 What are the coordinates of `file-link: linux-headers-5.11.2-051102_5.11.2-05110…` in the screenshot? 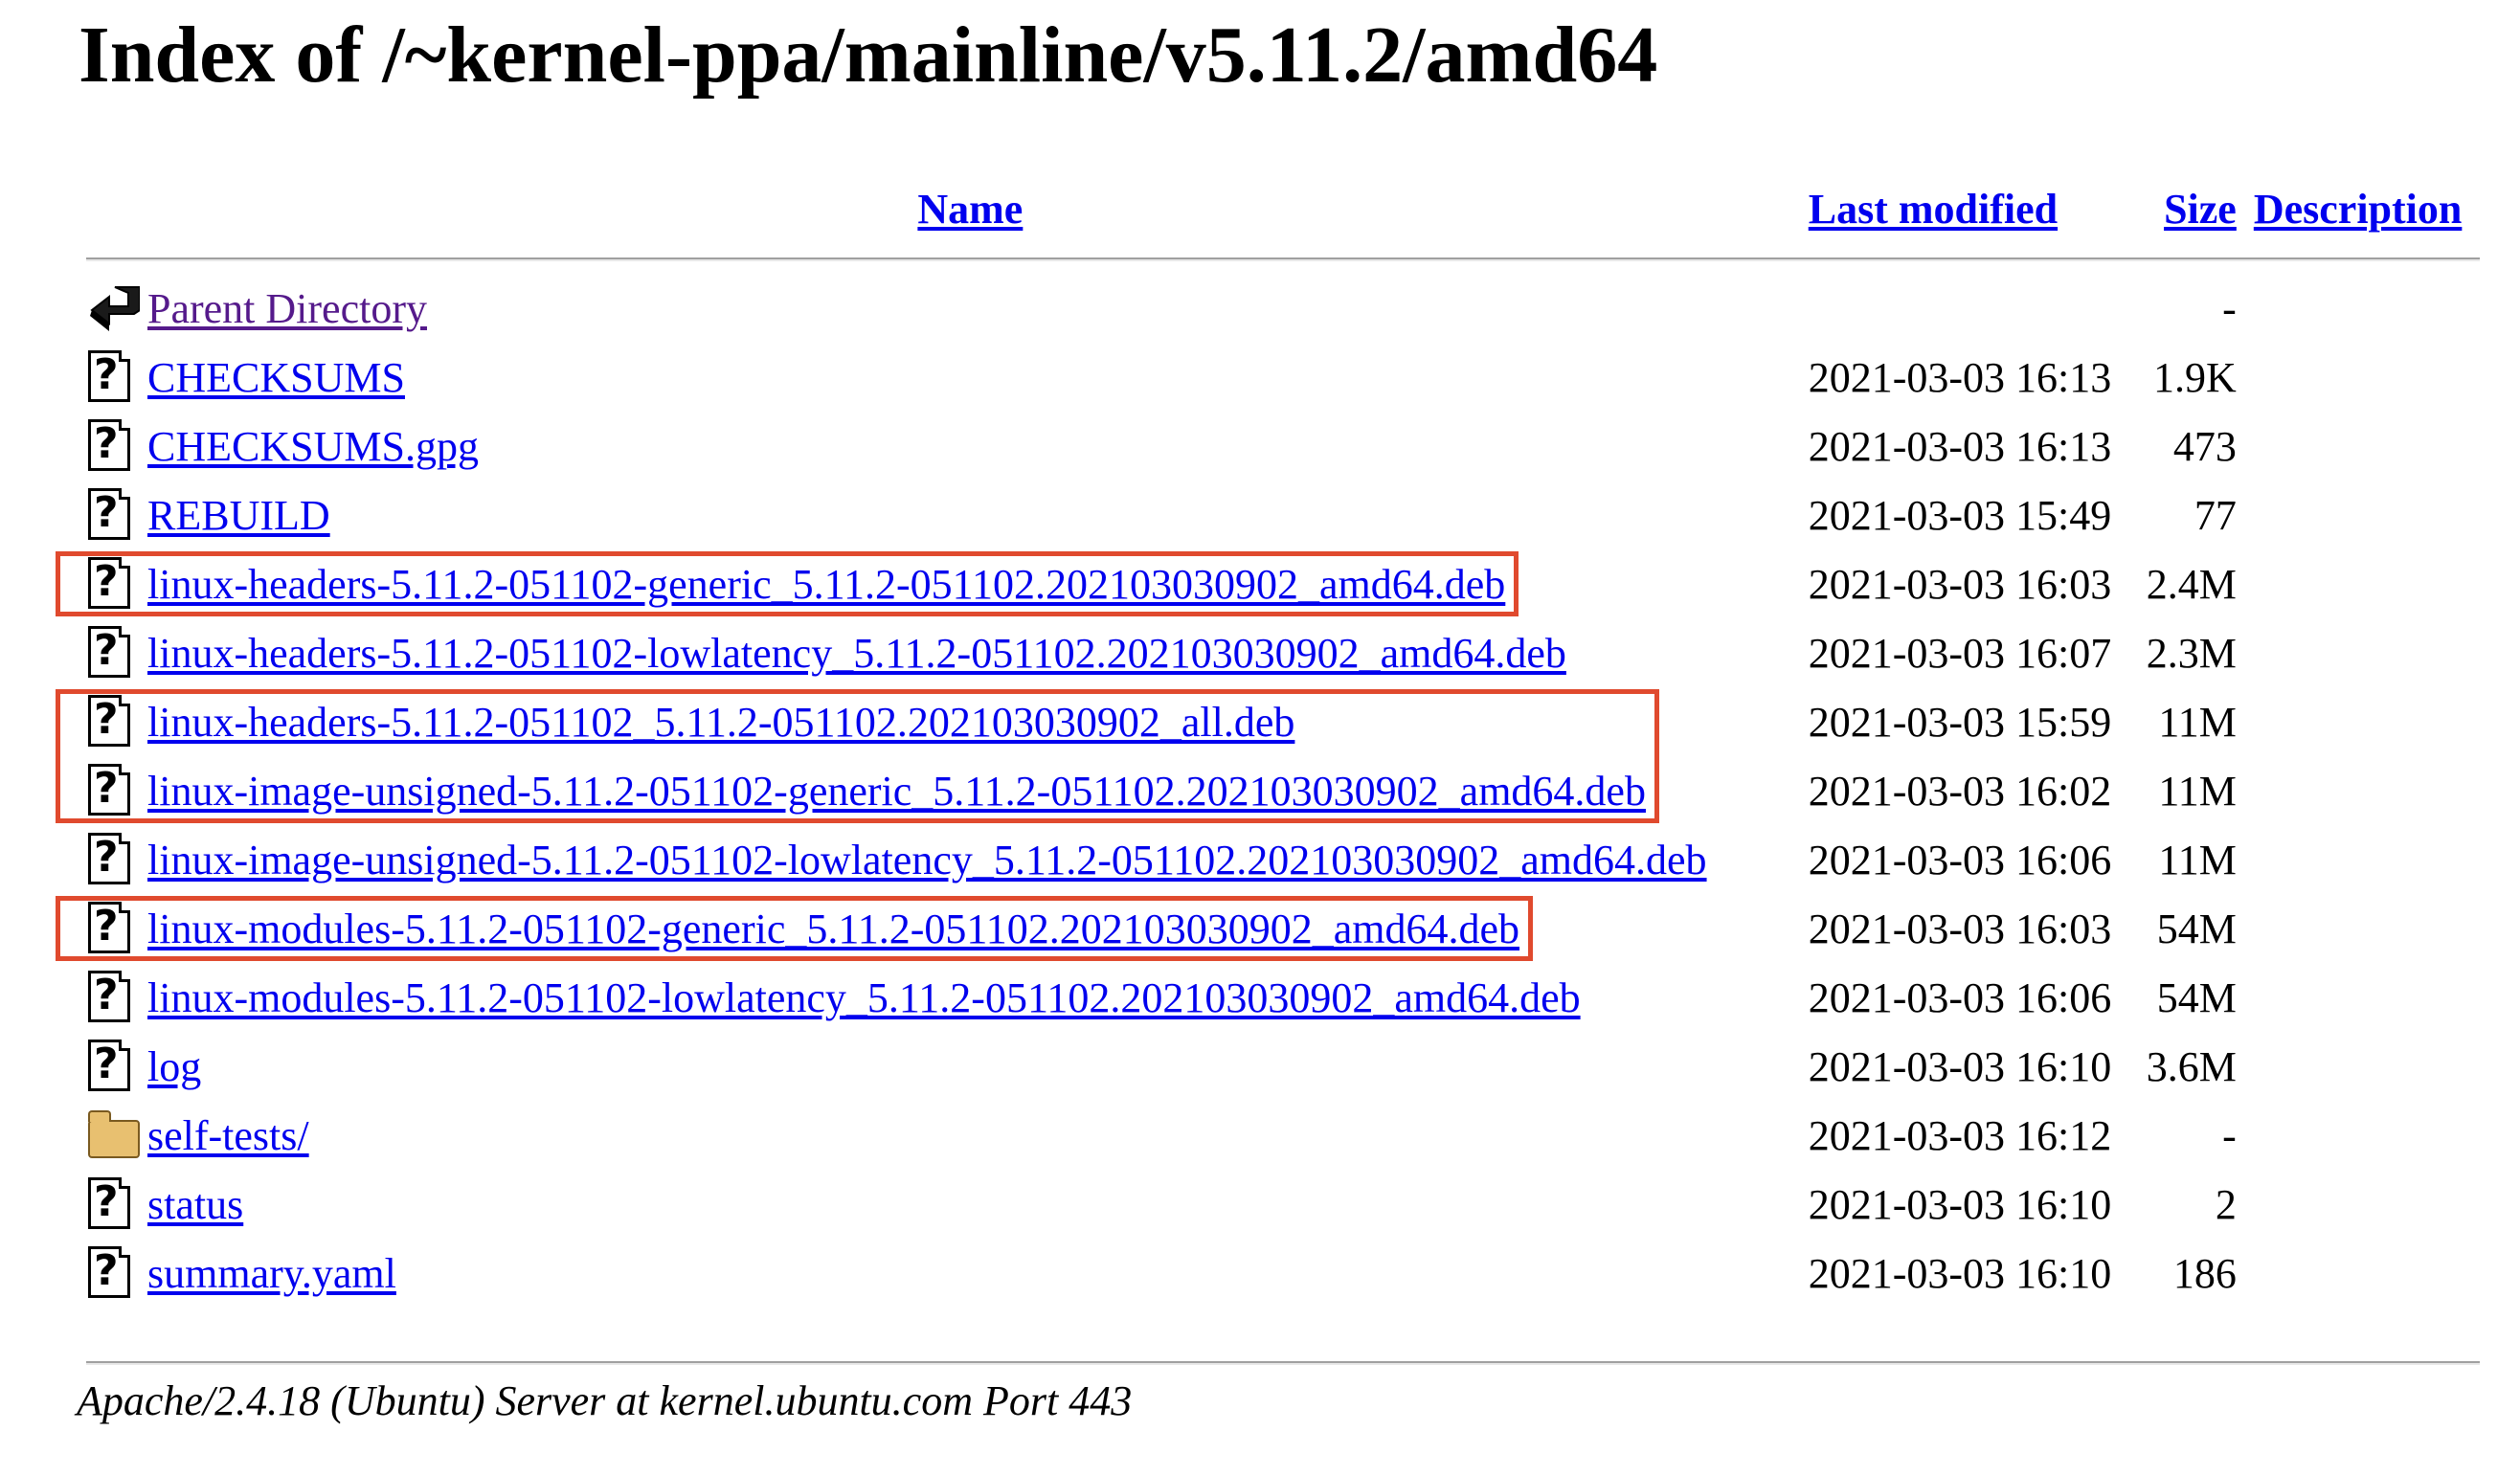 It's located at (720, 722).